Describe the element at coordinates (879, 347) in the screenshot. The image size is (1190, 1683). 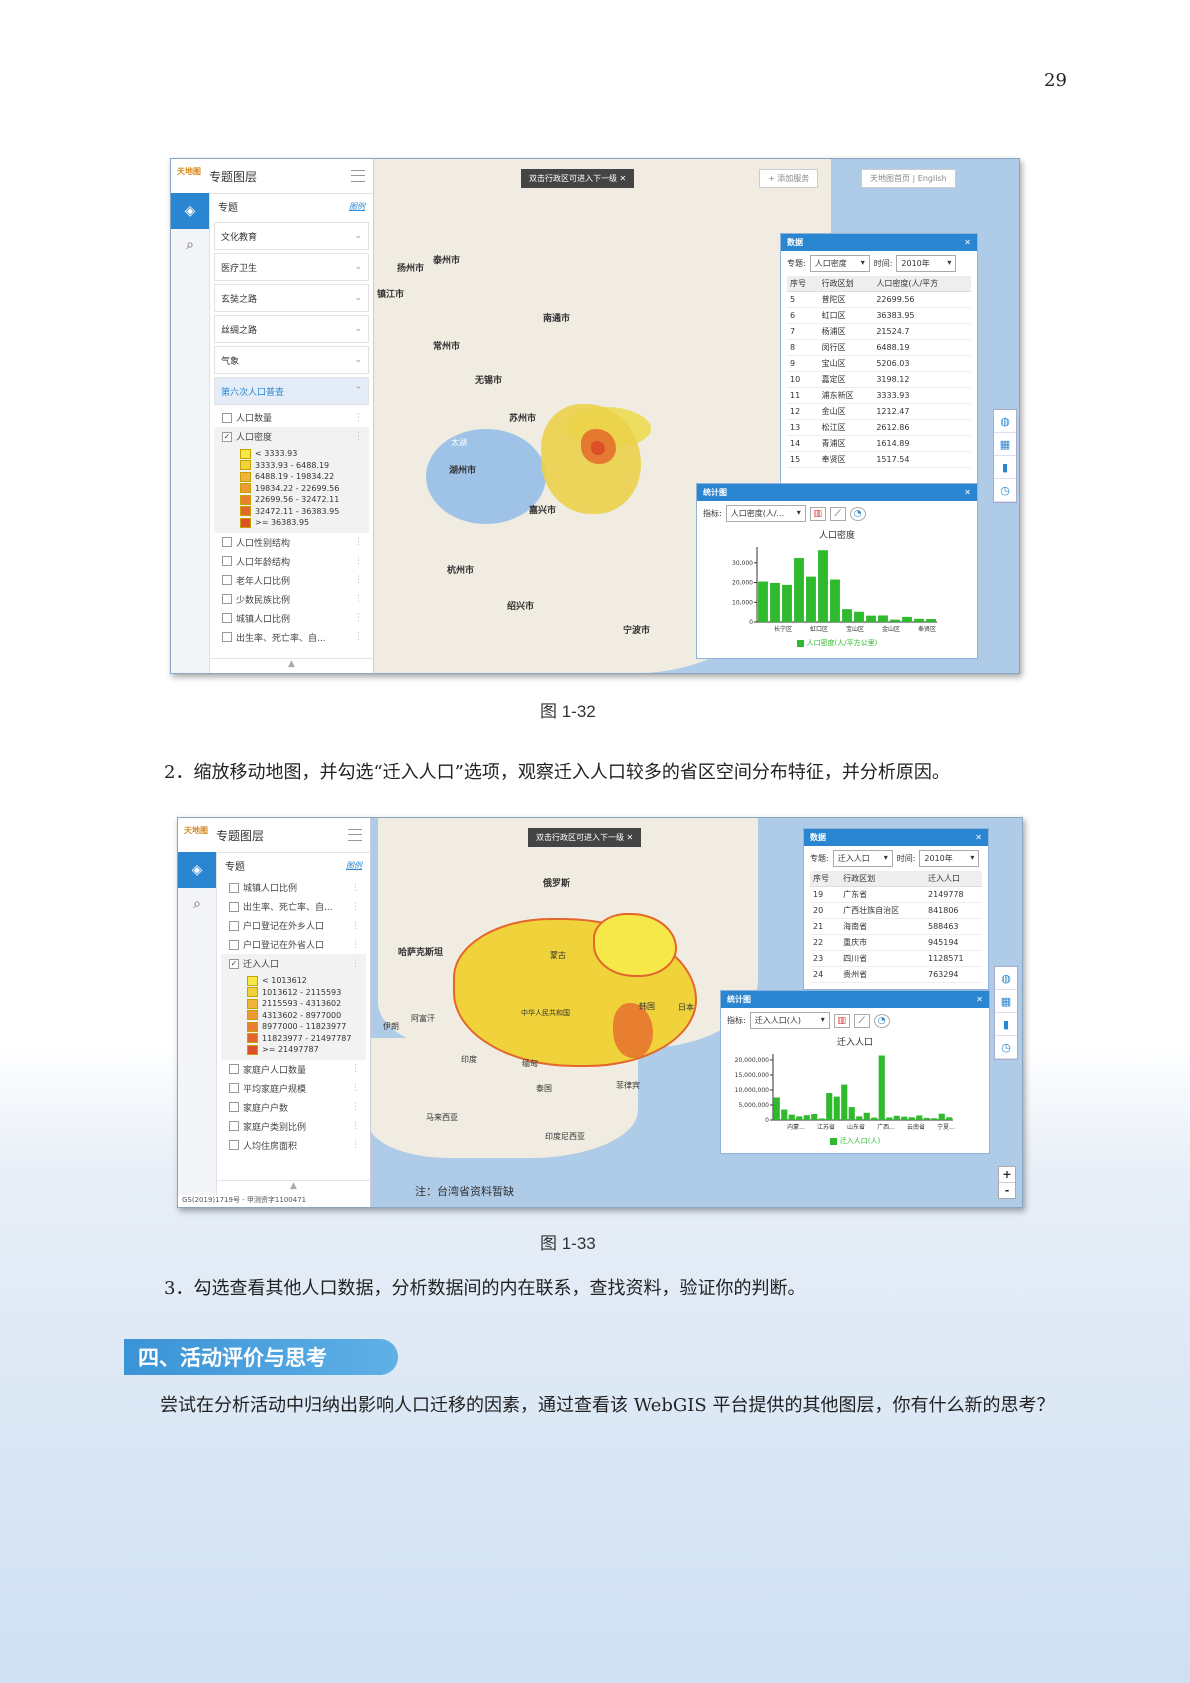
I see `table-row: 8 闵行区 6488.19` at that location.